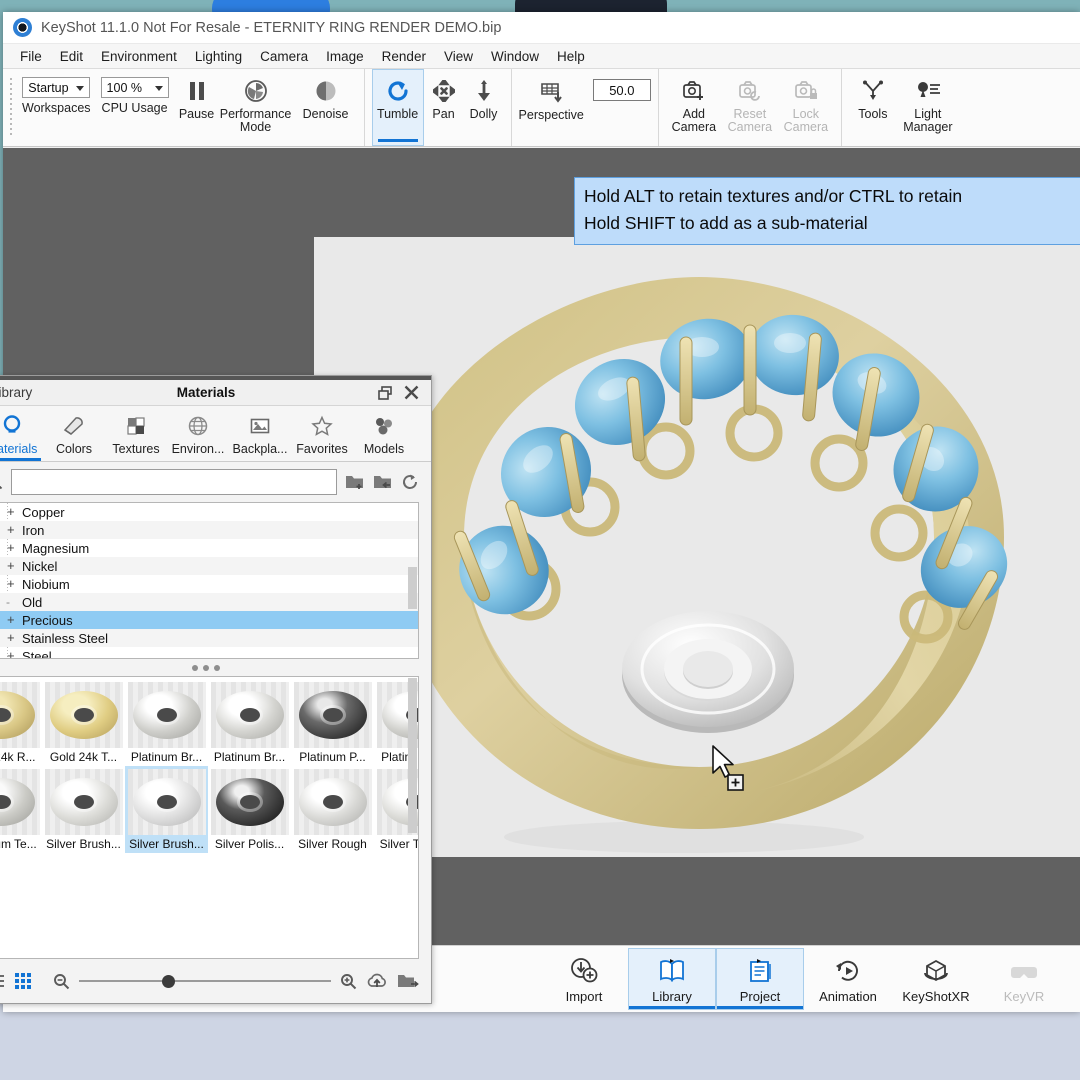 The width and height of the screenshot is (1080, 1080). What do you see at coordinates (209, 566) in the screenshot?
I see `tree-item-nickel: + Nickel` at bounding box center [209, 566].